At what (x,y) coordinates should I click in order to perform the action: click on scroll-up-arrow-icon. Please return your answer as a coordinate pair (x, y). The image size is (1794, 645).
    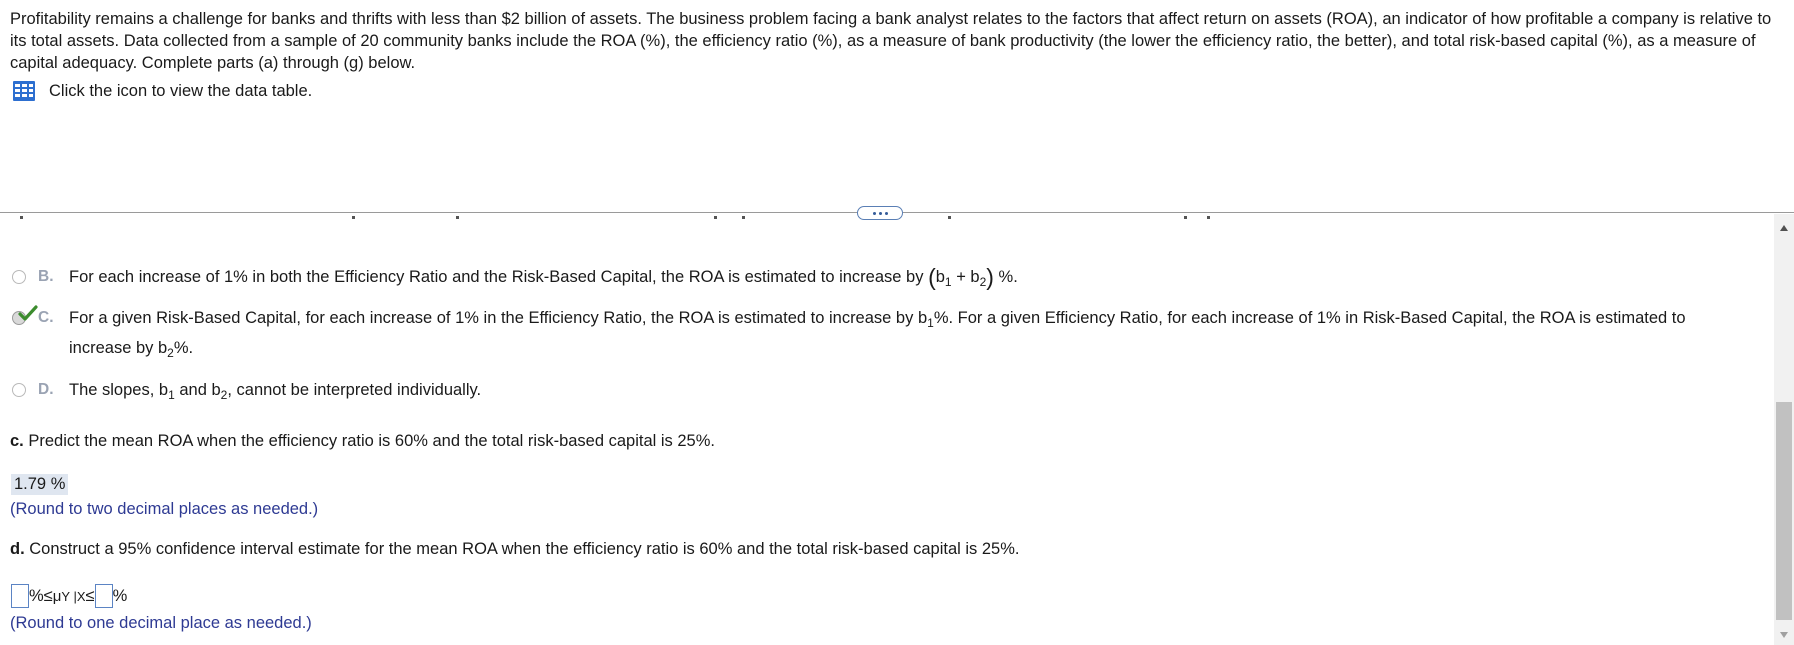
    Looking at the image, I should click on (1784, 228).